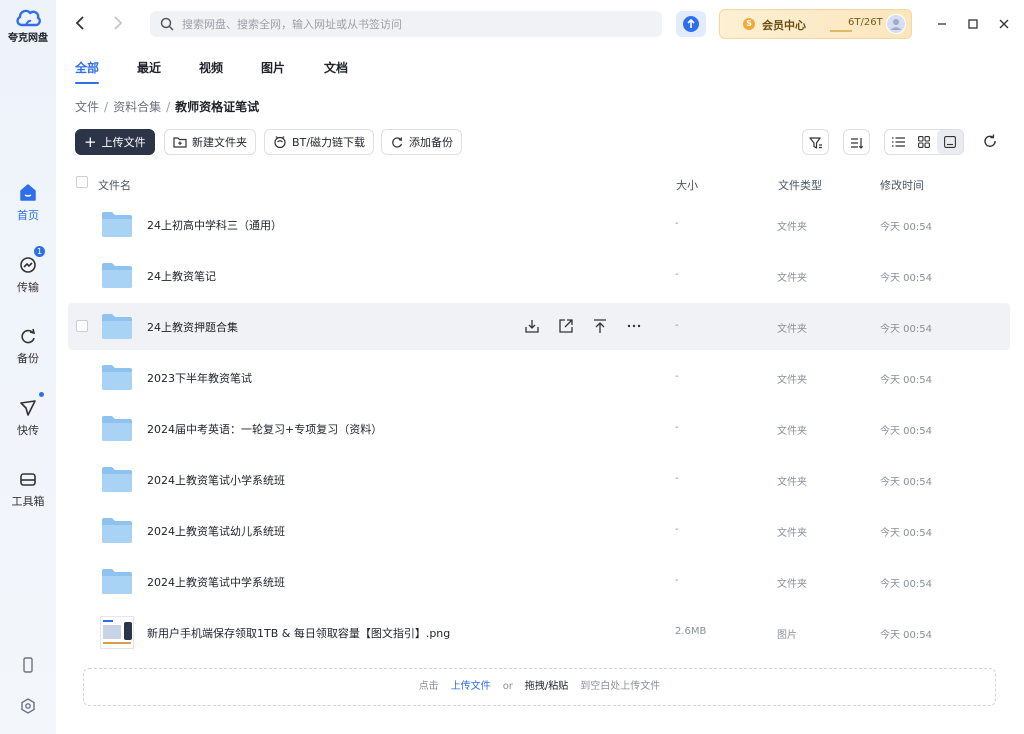 The height and width of the screenshot is (734, 1024). Describe the element at coordinates (137, 107) in the screenshot. I see `breadcrumb-collection: 资料合集` at that location.